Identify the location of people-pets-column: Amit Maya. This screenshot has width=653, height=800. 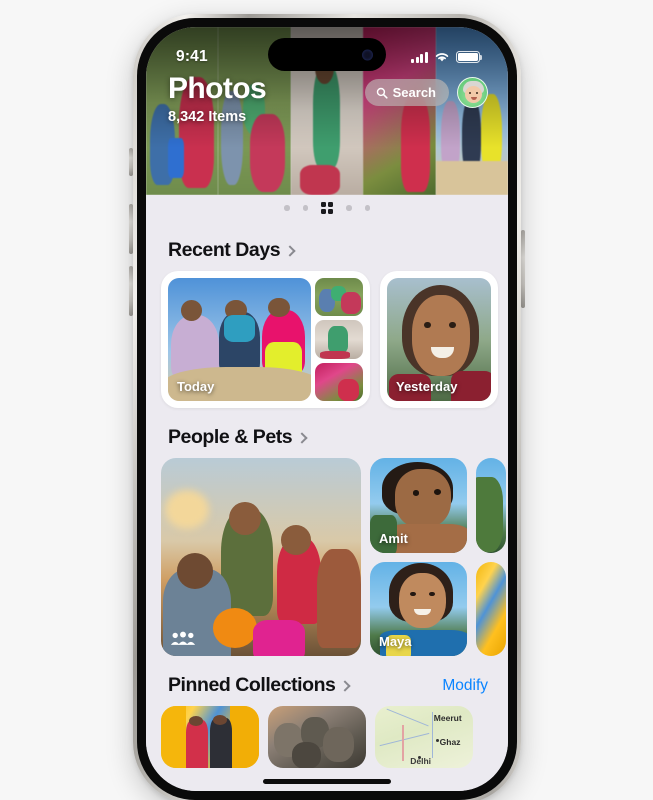
(418, 557).